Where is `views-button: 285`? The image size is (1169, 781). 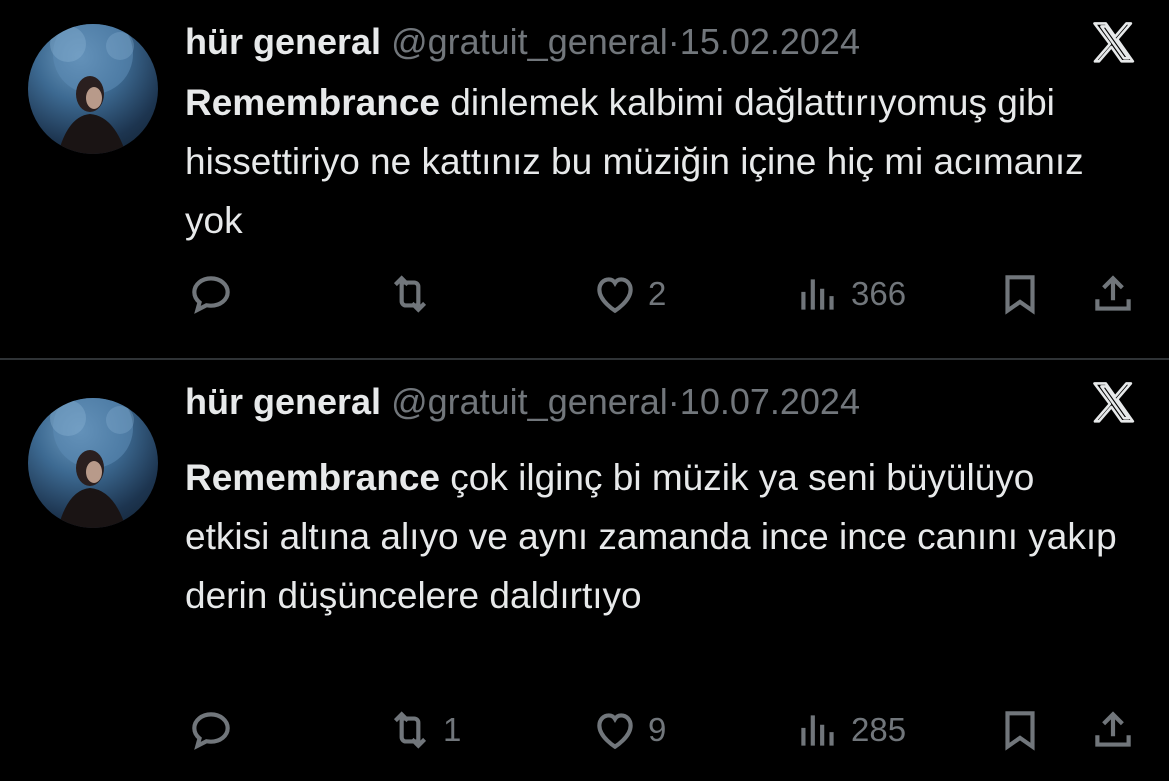 views-button: 285 is located at coordinates (849, 730).